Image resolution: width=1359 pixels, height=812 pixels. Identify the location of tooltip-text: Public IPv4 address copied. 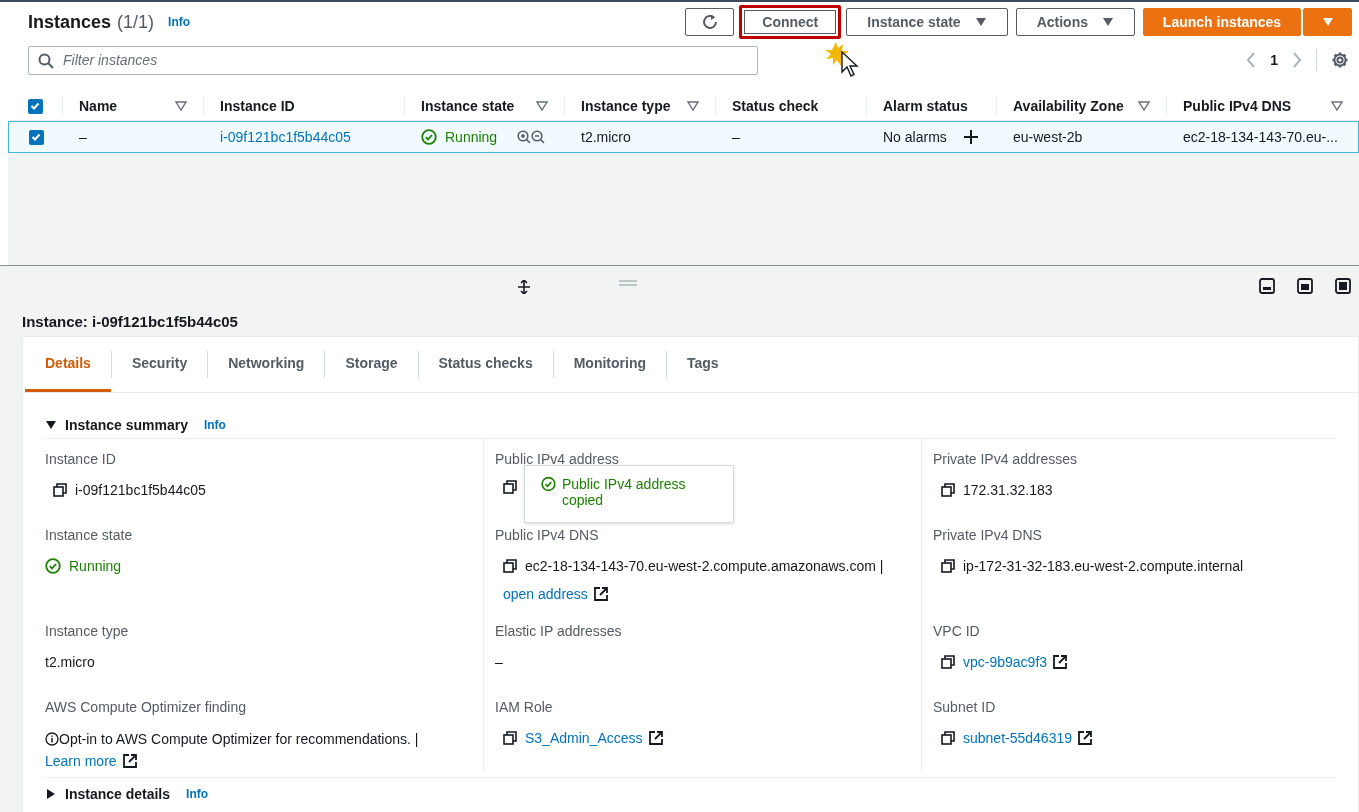
(624, 492).